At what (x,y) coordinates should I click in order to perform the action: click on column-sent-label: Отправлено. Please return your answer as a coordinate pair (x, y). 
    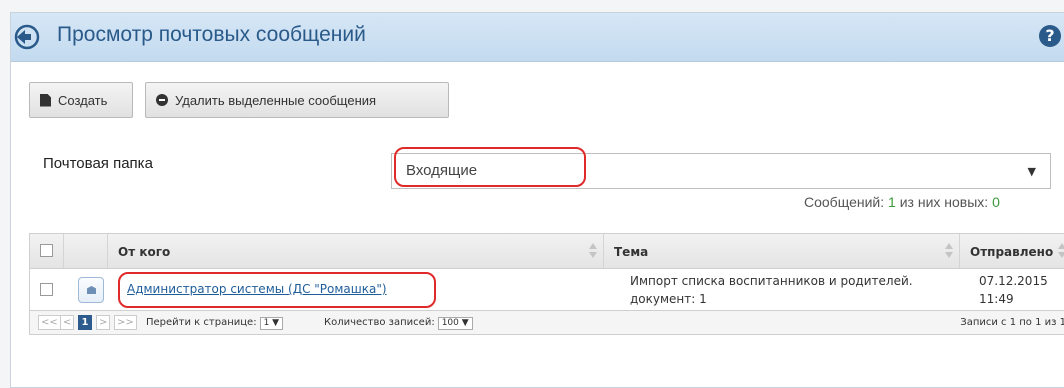
    Looking at the image, I should click on (1012, 252).